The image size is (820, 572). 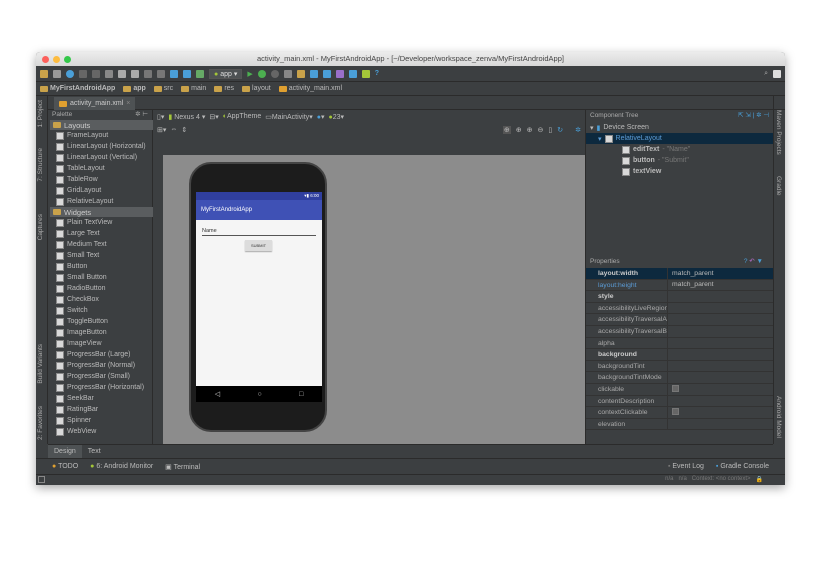 What do you see at coordinates (40, 423) in the screenshot?
I see `favorites-tool-tab: 2: Favorites` at bounding box center [40, 423].